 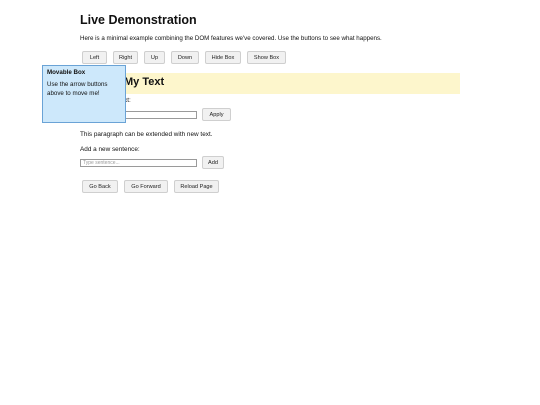 I want to click on add-sentence-input, so click(x=138, y=163).